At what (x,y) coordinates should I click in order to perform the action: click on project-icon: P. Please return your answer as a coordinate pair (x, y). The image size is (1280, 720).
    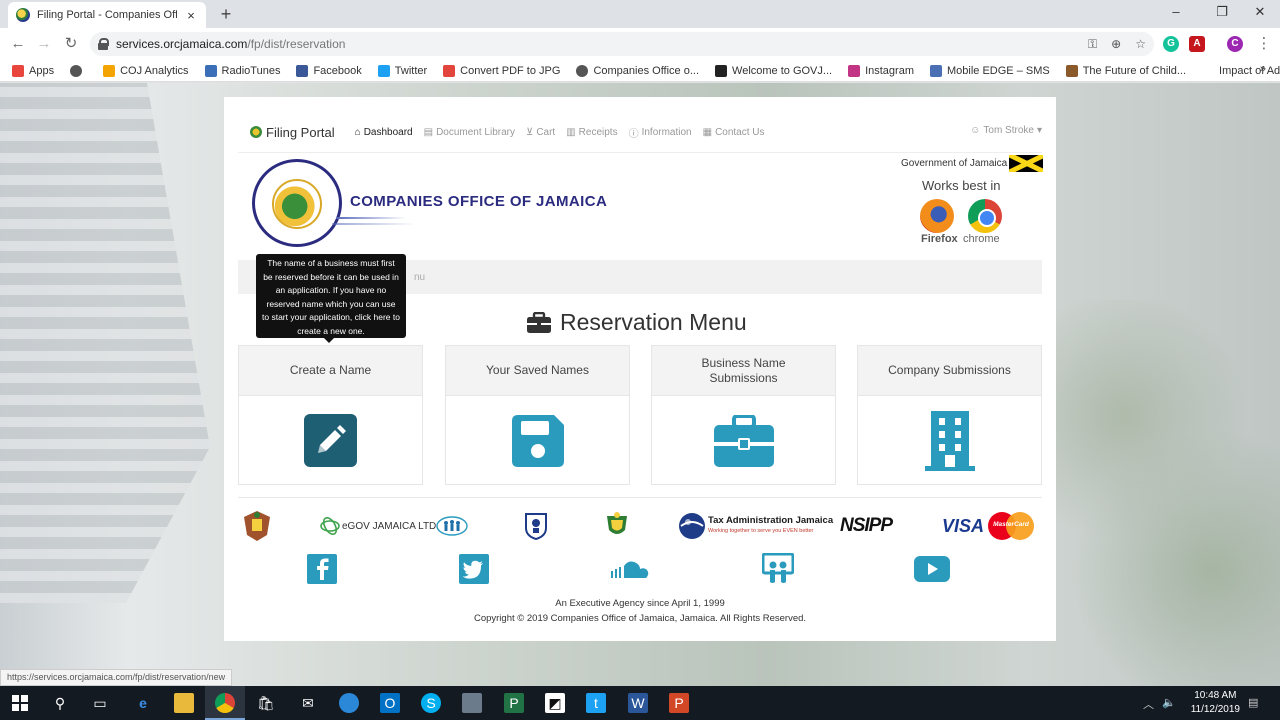
    Looking at the image, I should click on (514, 703).